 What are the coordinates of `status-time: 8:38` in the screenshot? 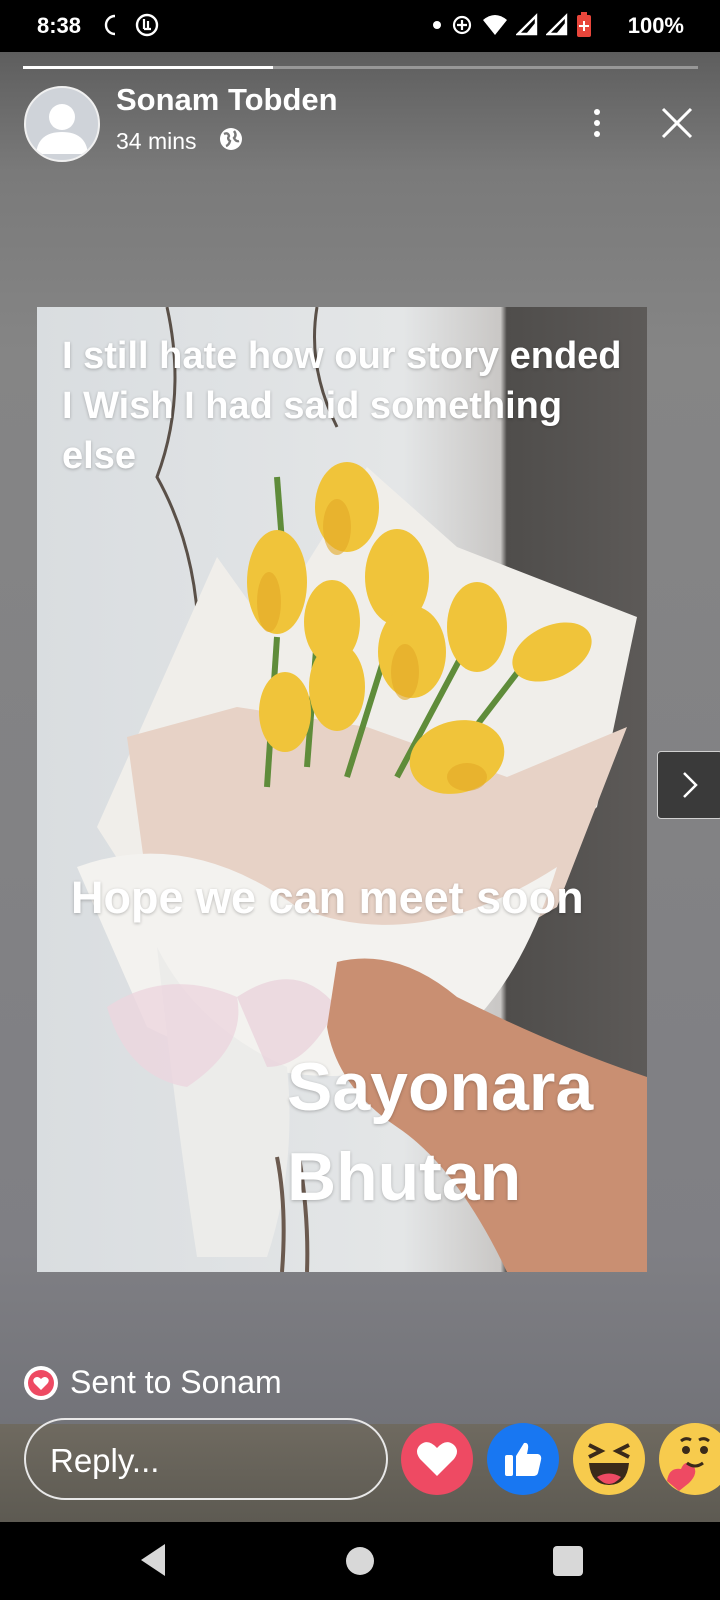 It's located at (59, 25).